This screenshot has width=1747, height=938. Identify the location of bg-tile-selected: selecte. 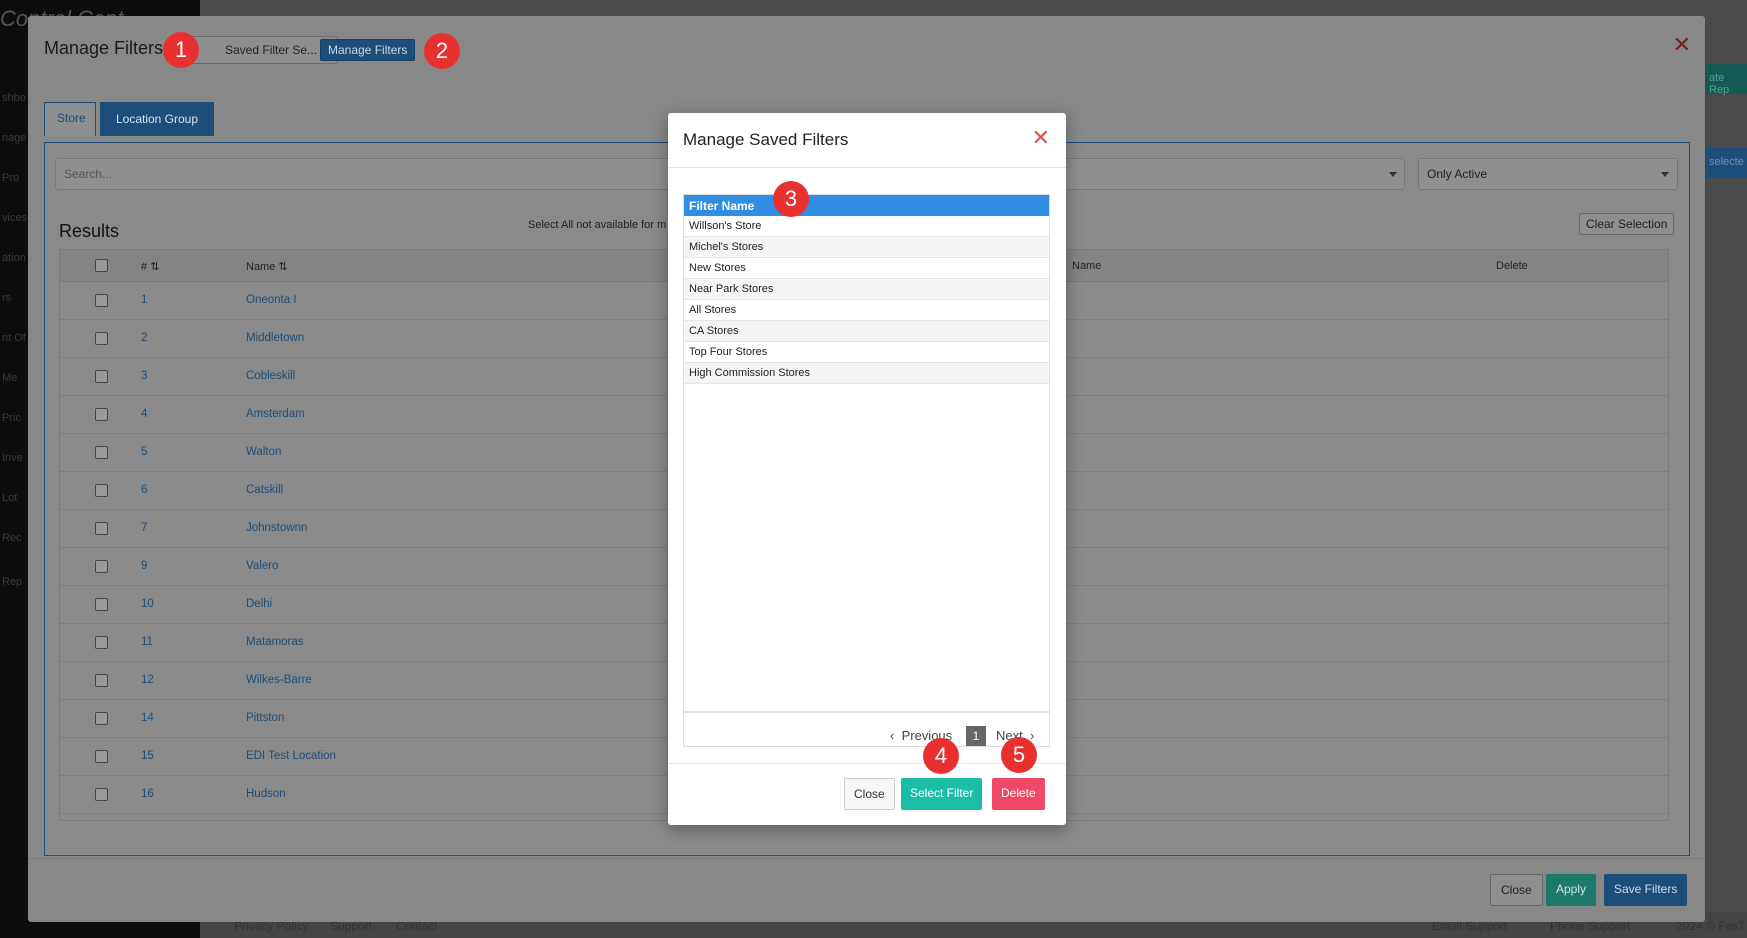
(1726, 163).